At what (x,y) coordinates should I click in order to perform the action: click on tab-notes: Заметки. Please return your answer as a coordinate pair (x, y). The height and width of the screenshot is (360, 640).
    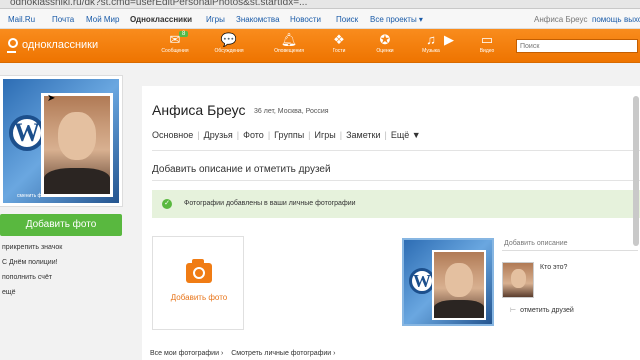
    Looking at the image, I should click on (363, 135).